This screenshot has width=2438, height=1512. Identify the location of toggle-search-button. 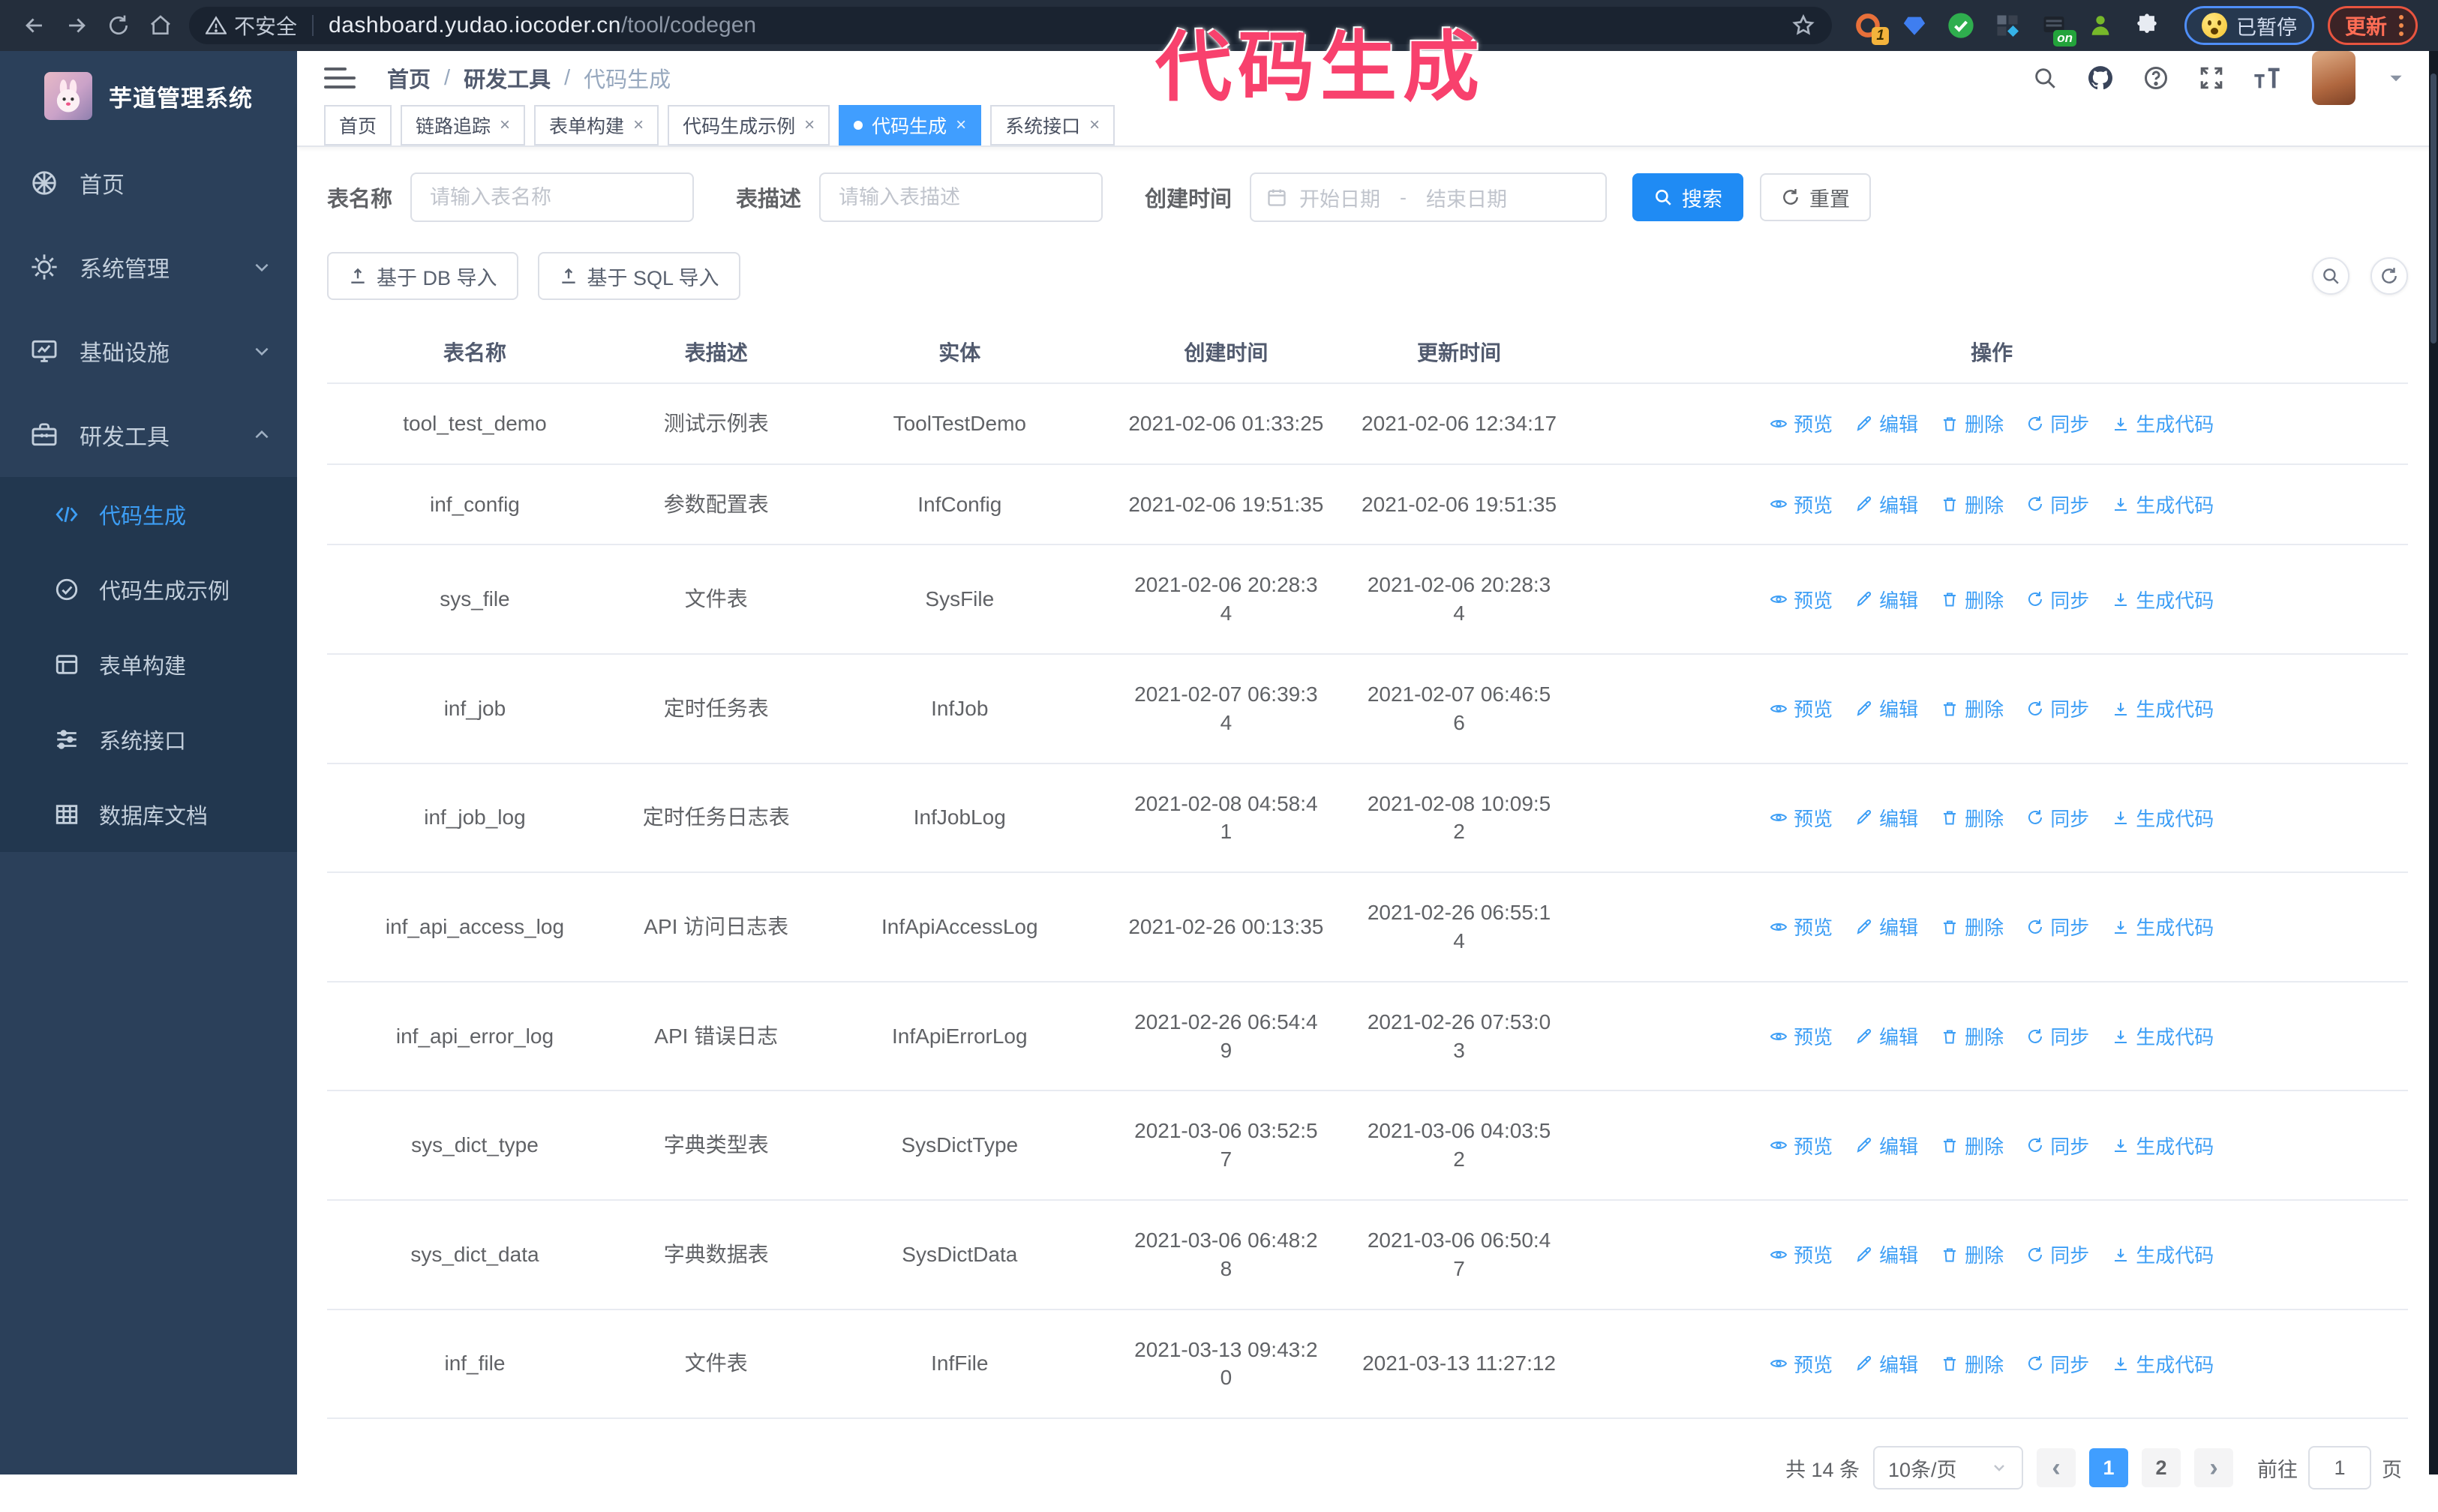
(2330, 276).